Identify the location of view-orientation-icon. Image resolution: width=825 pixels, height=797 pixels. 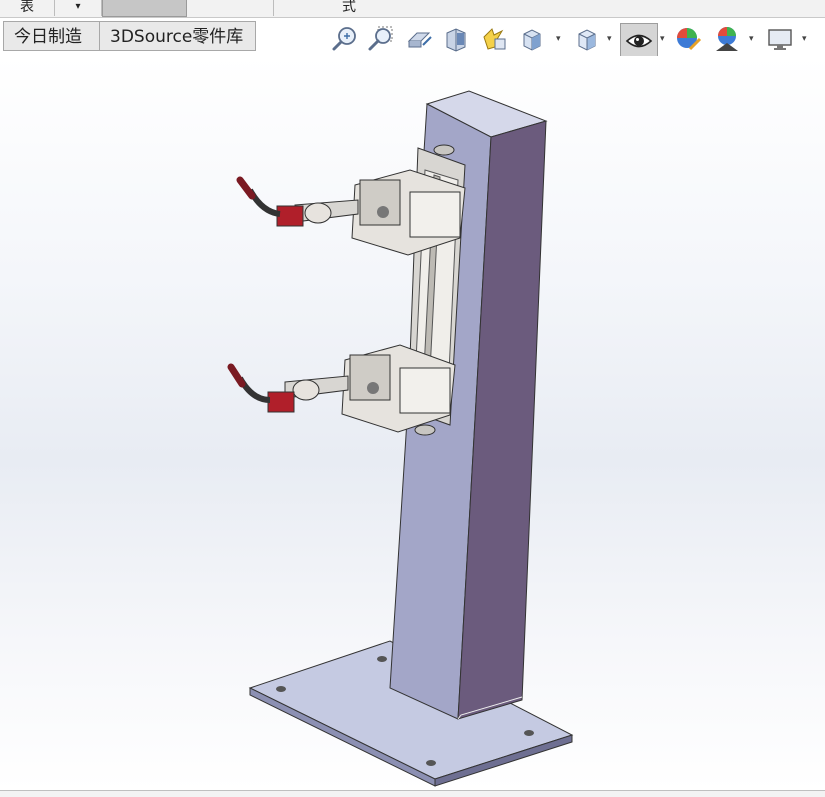
(532, 40).